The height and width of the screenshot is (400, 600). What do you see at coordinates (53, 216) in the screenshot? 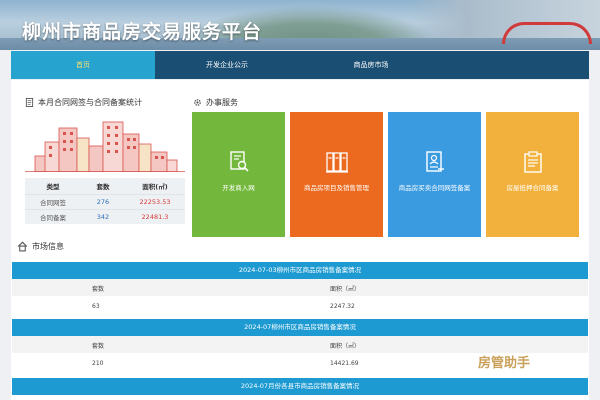
I see `row-type: 合同备案` at bounding box center [53, 216].